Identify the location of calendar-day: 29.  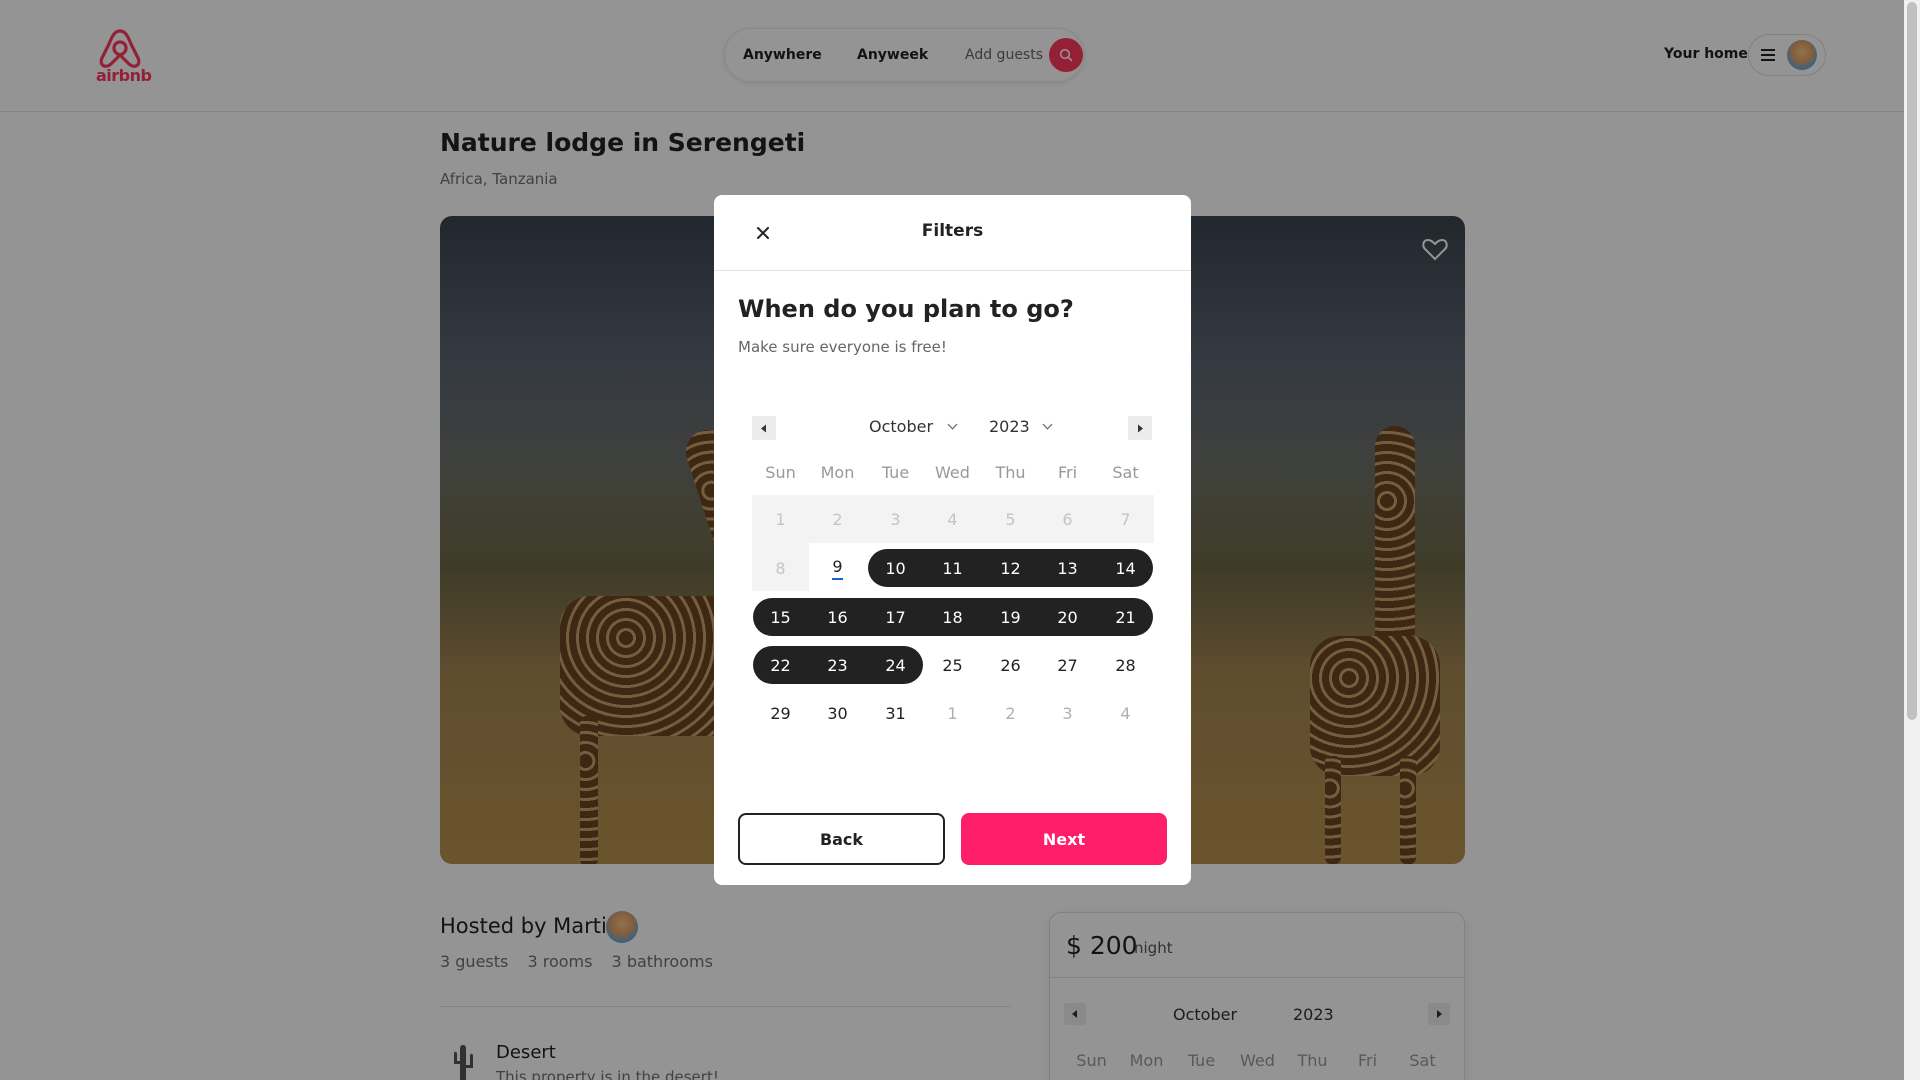
(780, 713).